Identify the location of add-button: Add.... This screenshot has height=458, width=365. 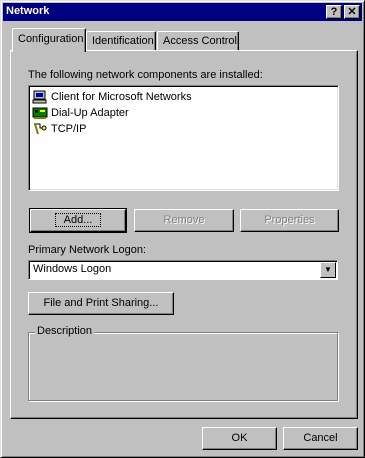
(78, 220).